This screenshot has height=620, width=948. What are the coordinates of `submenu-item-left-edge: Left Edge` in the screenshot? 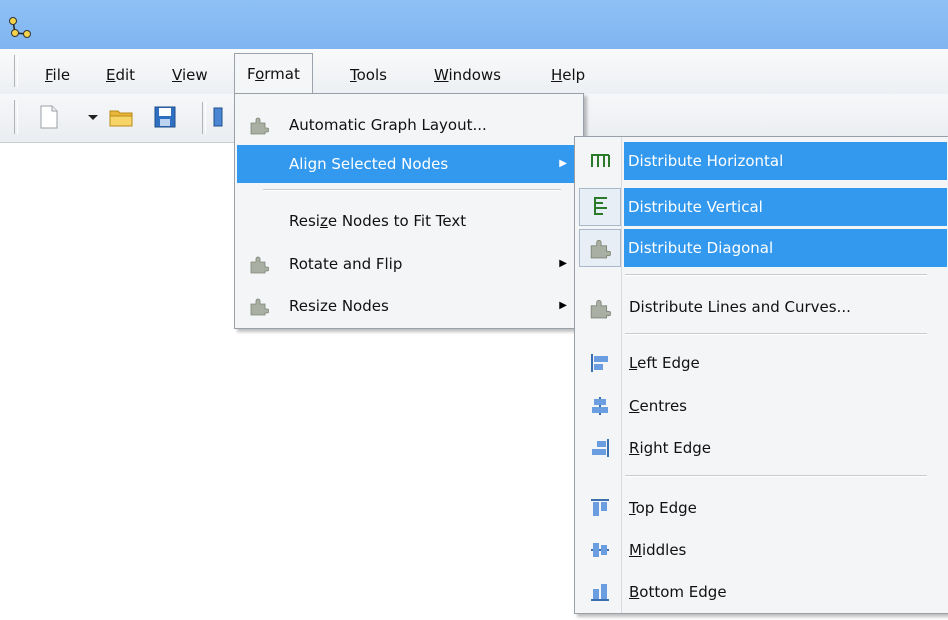 It's located at (762, 363).